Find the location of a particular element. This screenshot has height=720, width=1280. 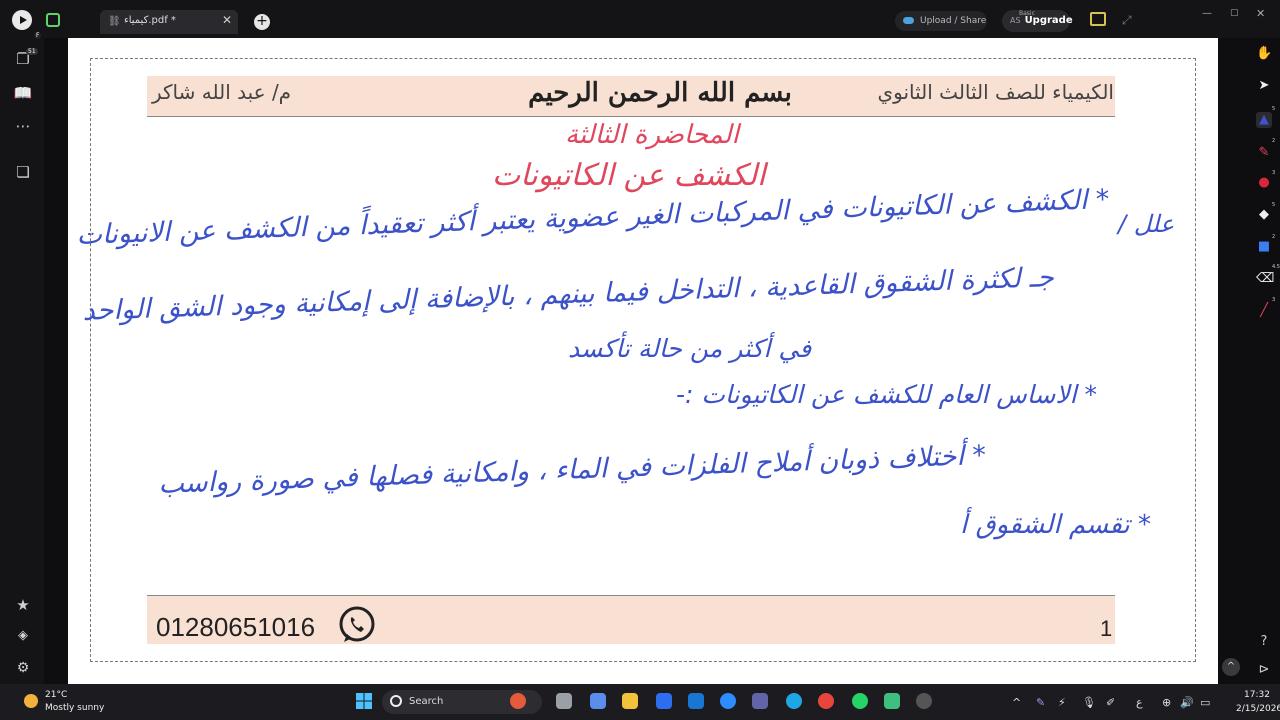

tab-close-icon: ✕ is located at coordinates (227, 20).